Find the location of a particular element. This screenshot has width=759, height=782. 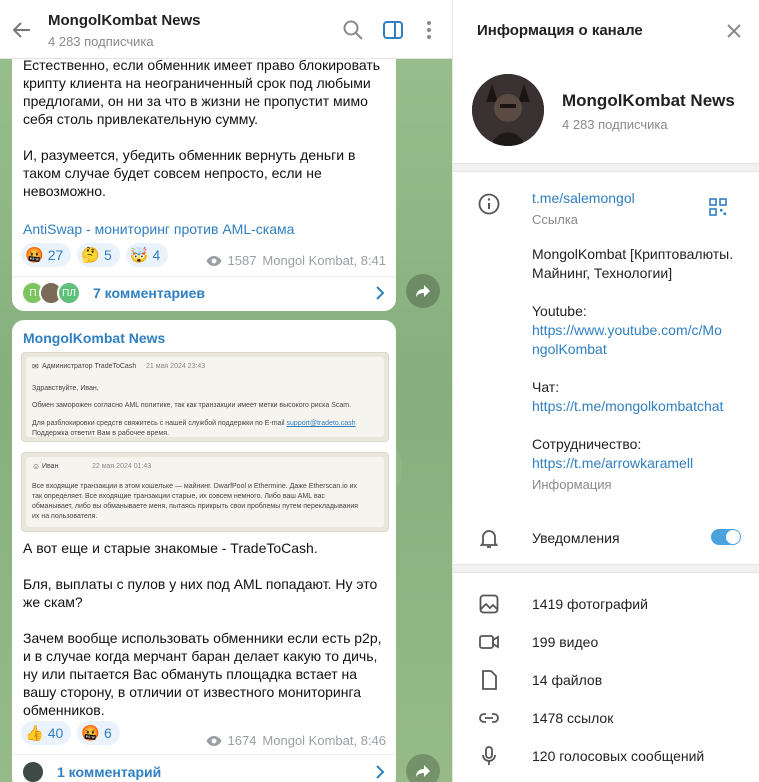

notifications-toggle is located at coordinates (726, 537).